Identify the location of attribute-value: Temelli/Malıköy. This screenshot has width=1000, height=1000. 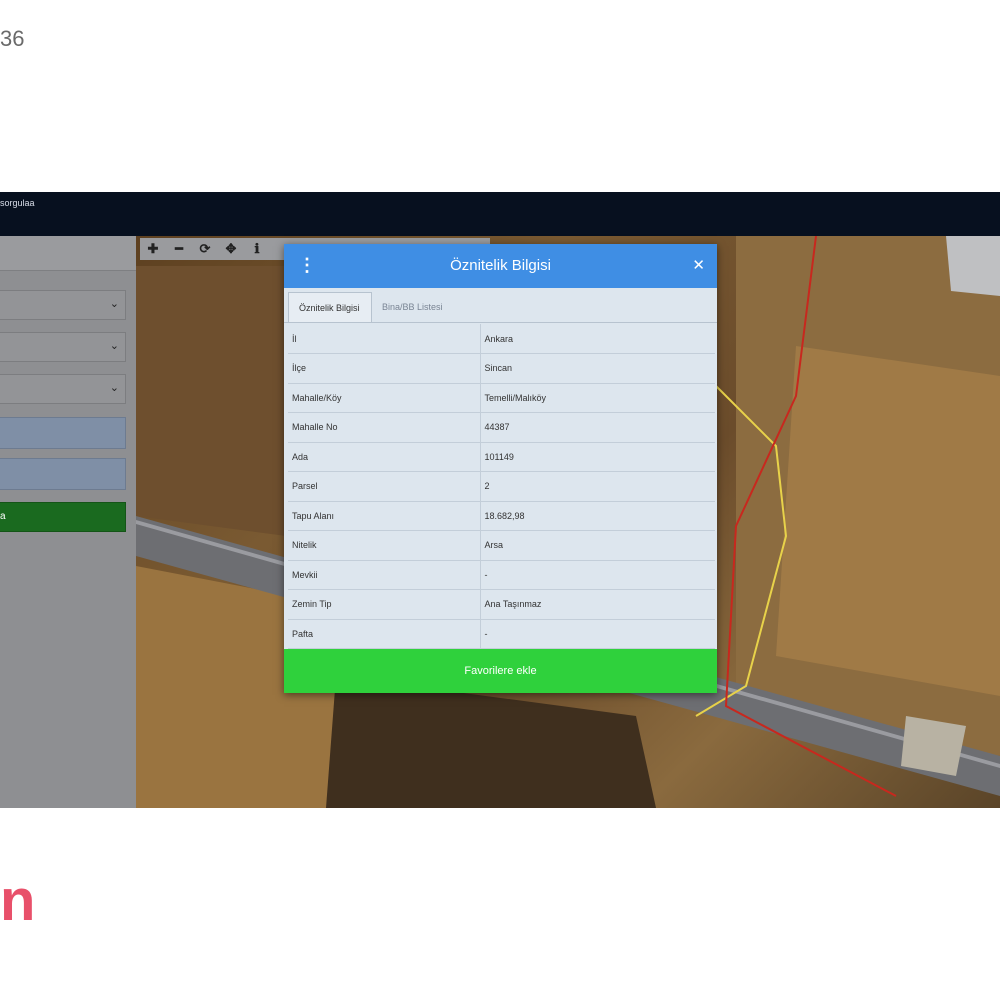
(597, 398).